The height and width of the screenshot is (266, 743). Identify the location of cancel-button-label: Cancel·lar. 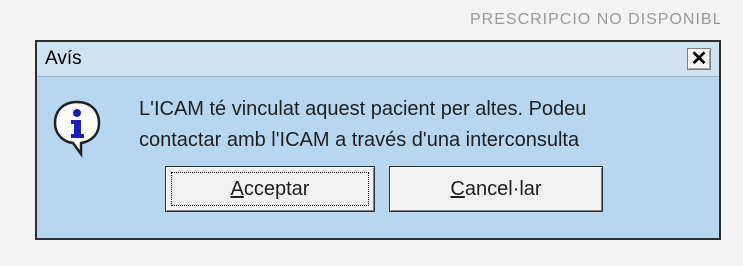
(496, 188).